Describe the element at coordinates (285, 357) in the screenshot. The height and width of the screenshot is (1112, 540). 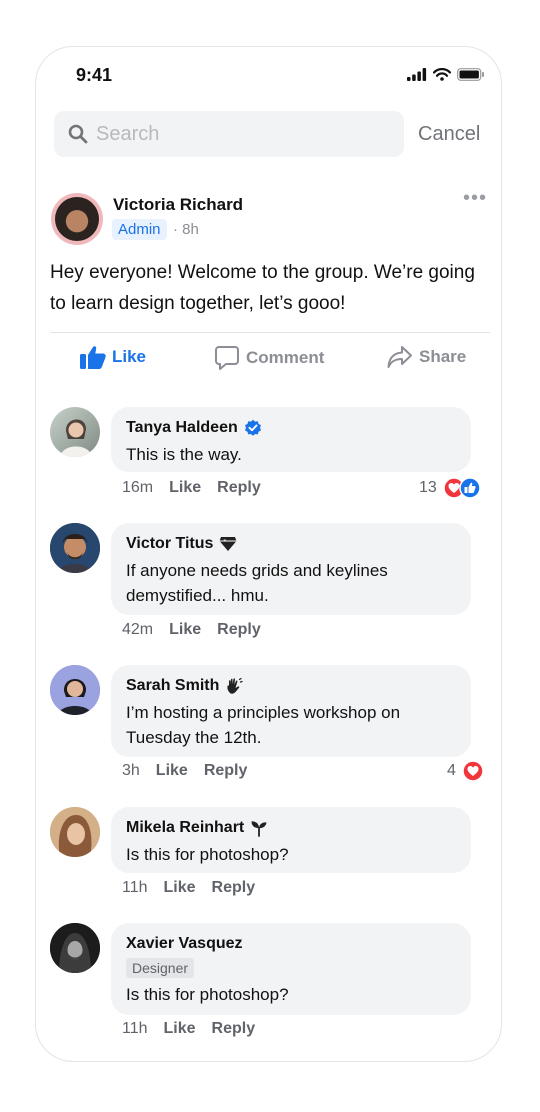
I see `comment-label: Comment` at that location.